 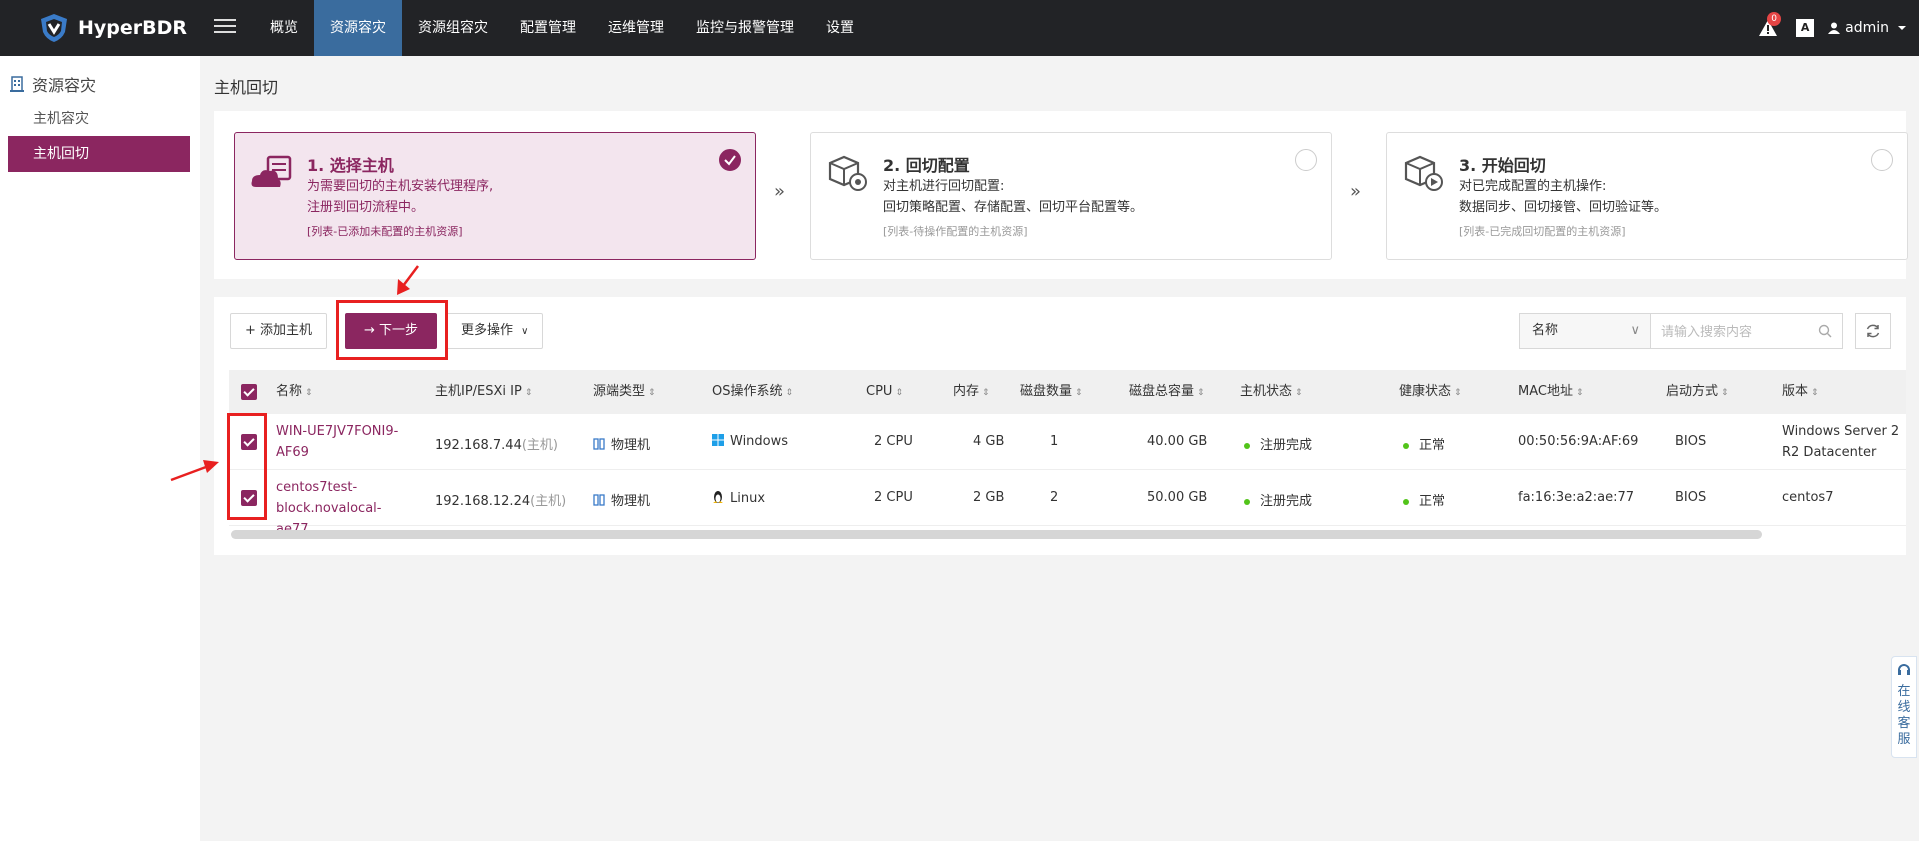 I want to click on annotation-arrows, so click(x=294, y=373).